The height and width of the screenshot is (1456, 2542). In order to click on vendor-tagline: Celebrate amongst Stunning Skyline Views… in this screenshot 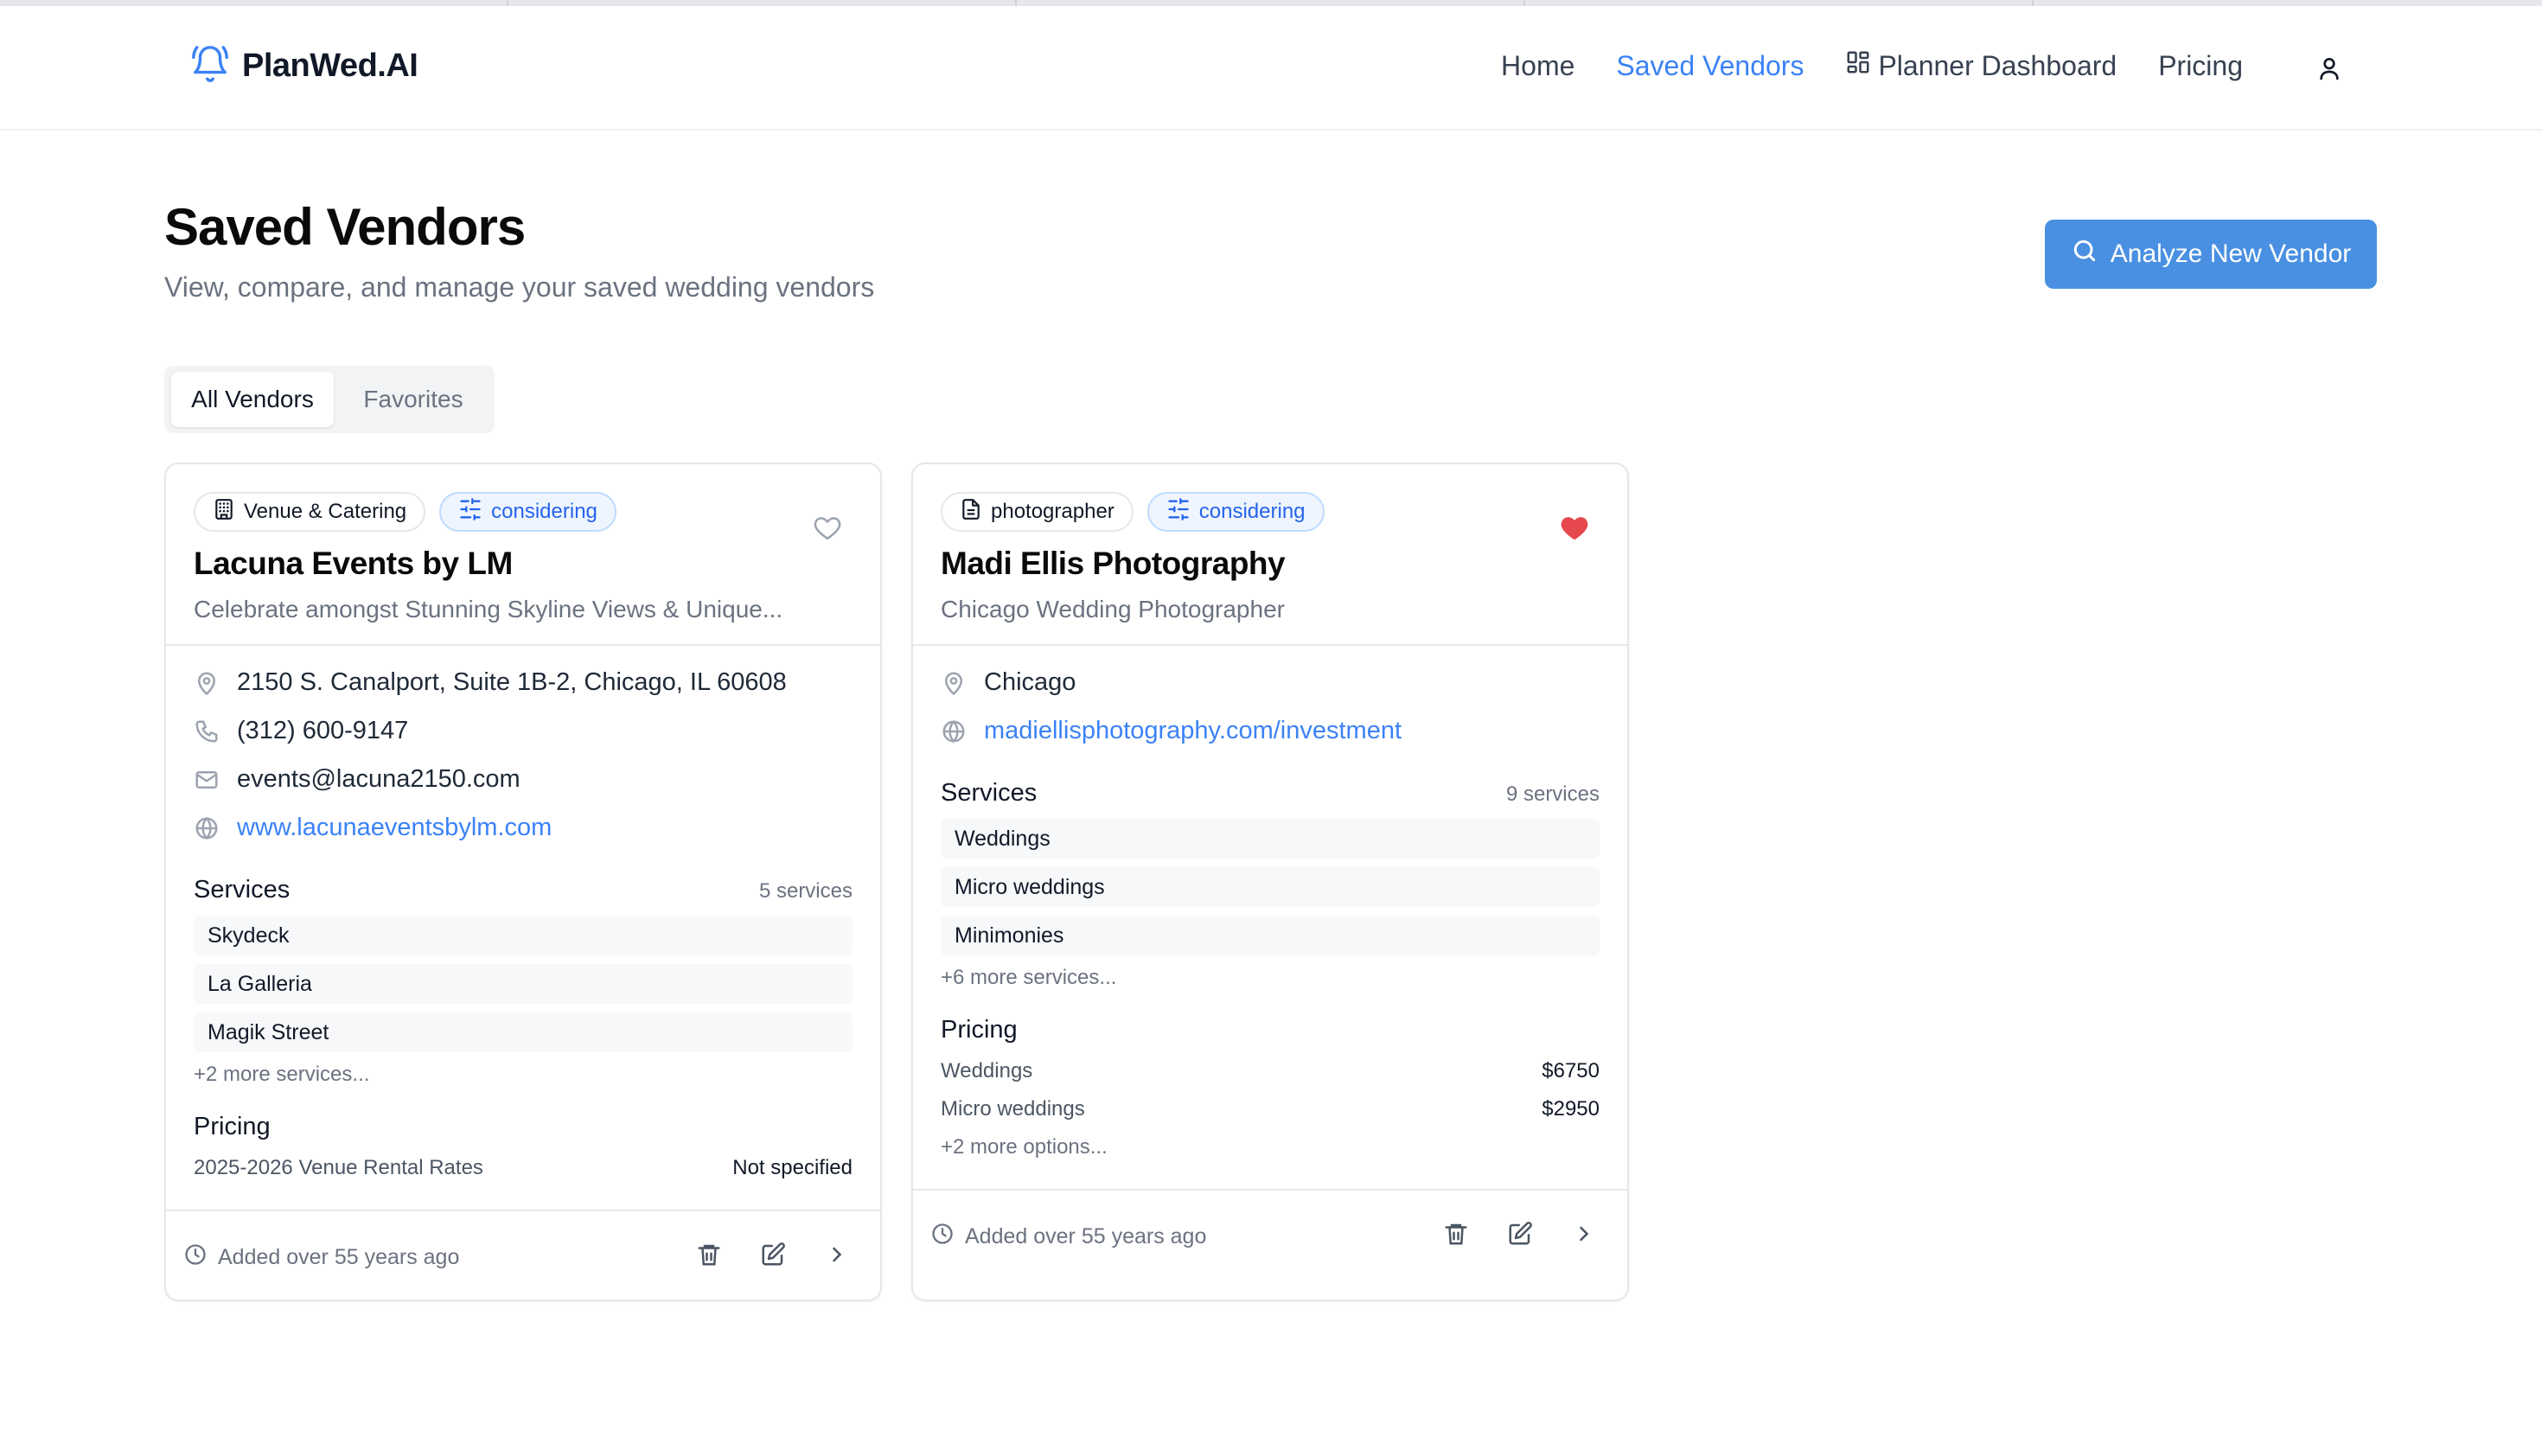, I will do `click(488, 609)`.